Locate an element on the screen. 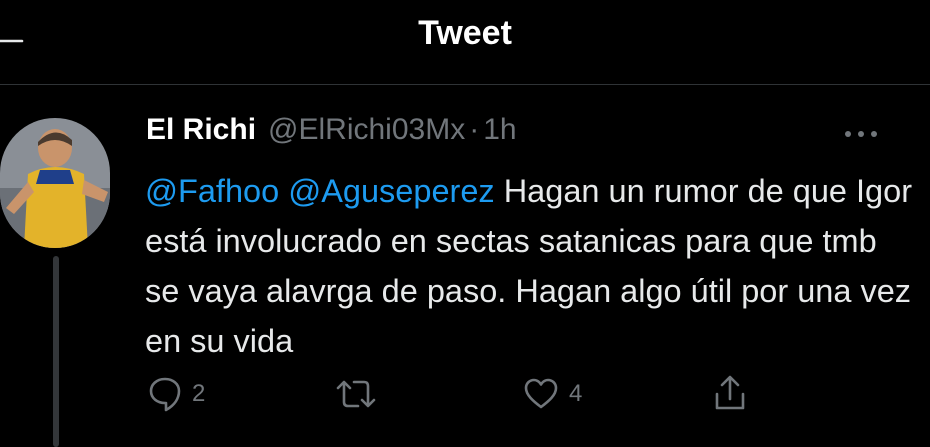 The width and height of the screenshot is (930, 447). tweet-actions: 2 4 is located at coordinates (465, 399).